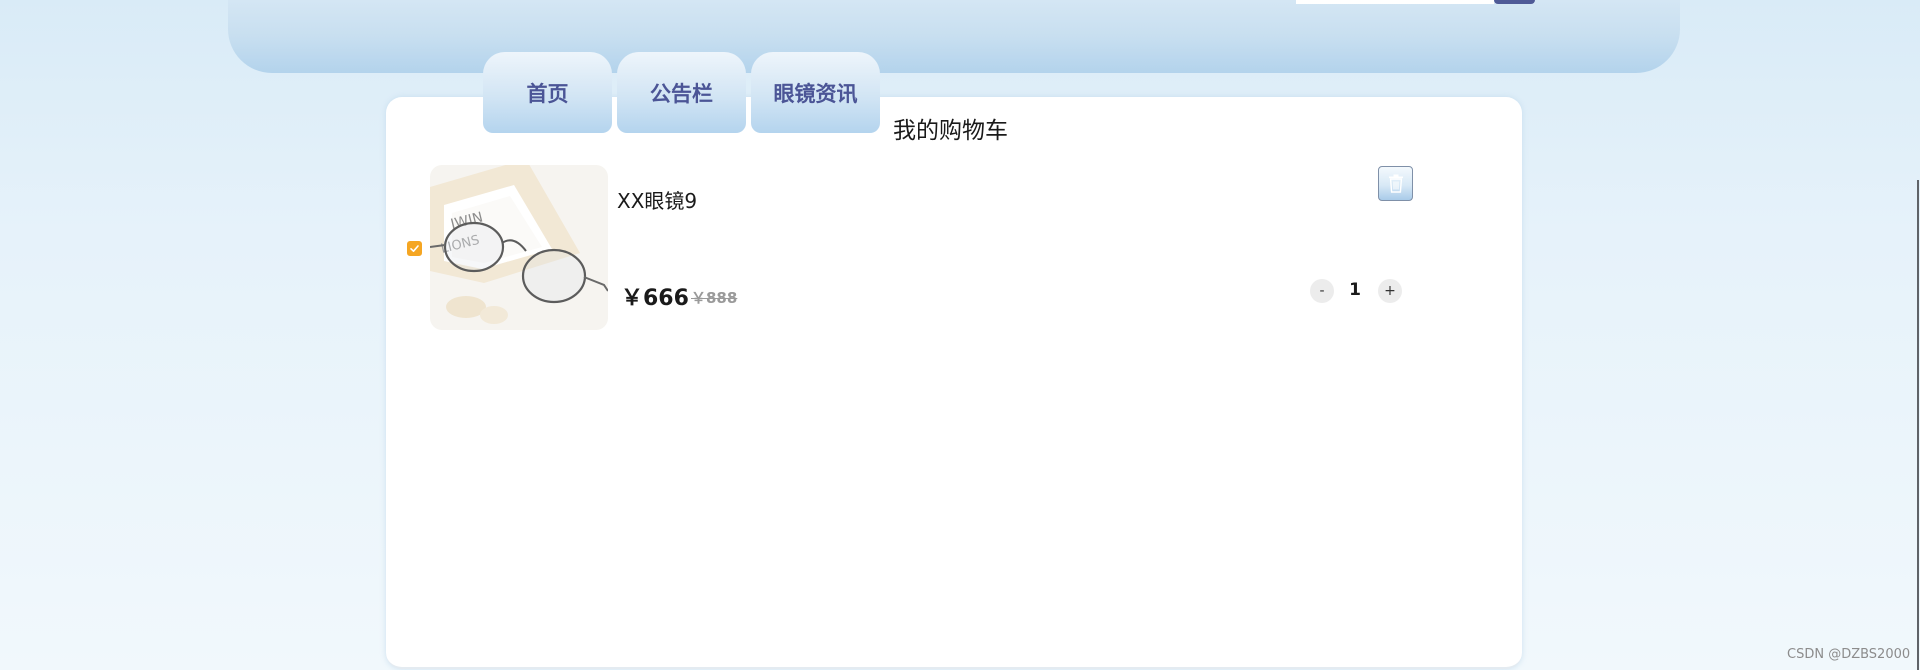 This screenshot has height=670, width=1920. I want to click on product-image: JWIN LIONS, so click(519, 247).